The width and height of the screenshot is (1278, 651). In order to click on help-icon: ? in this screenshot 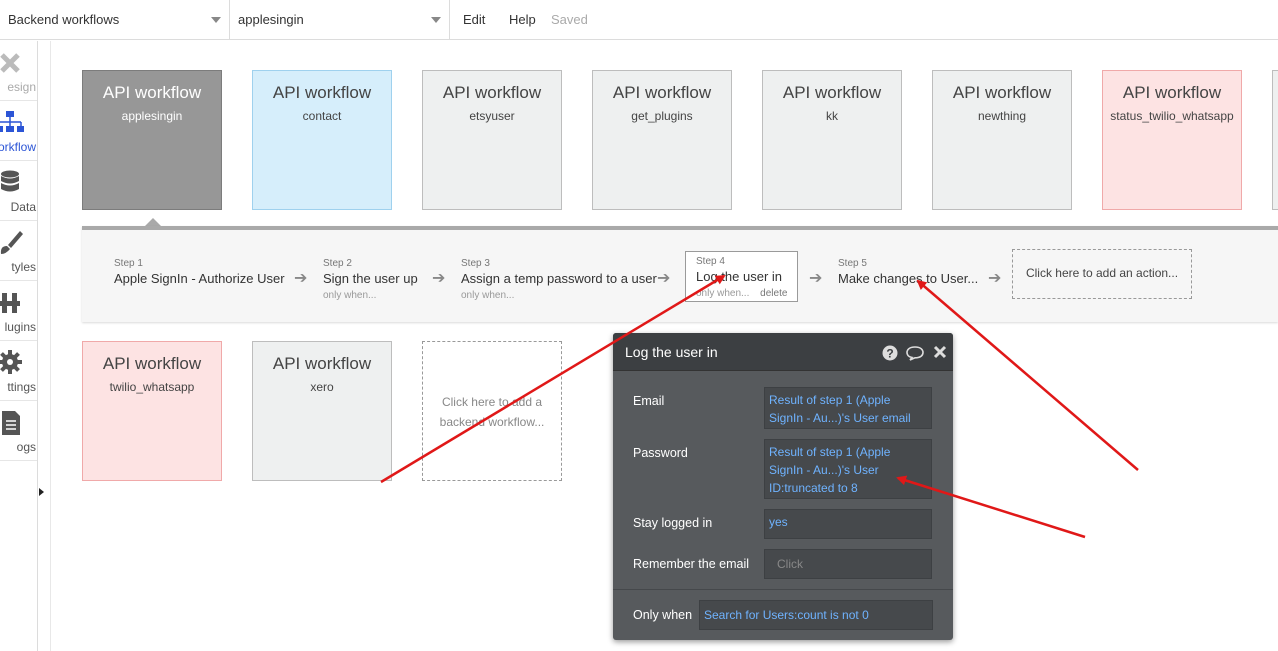, I will do `click(890, 354)`.